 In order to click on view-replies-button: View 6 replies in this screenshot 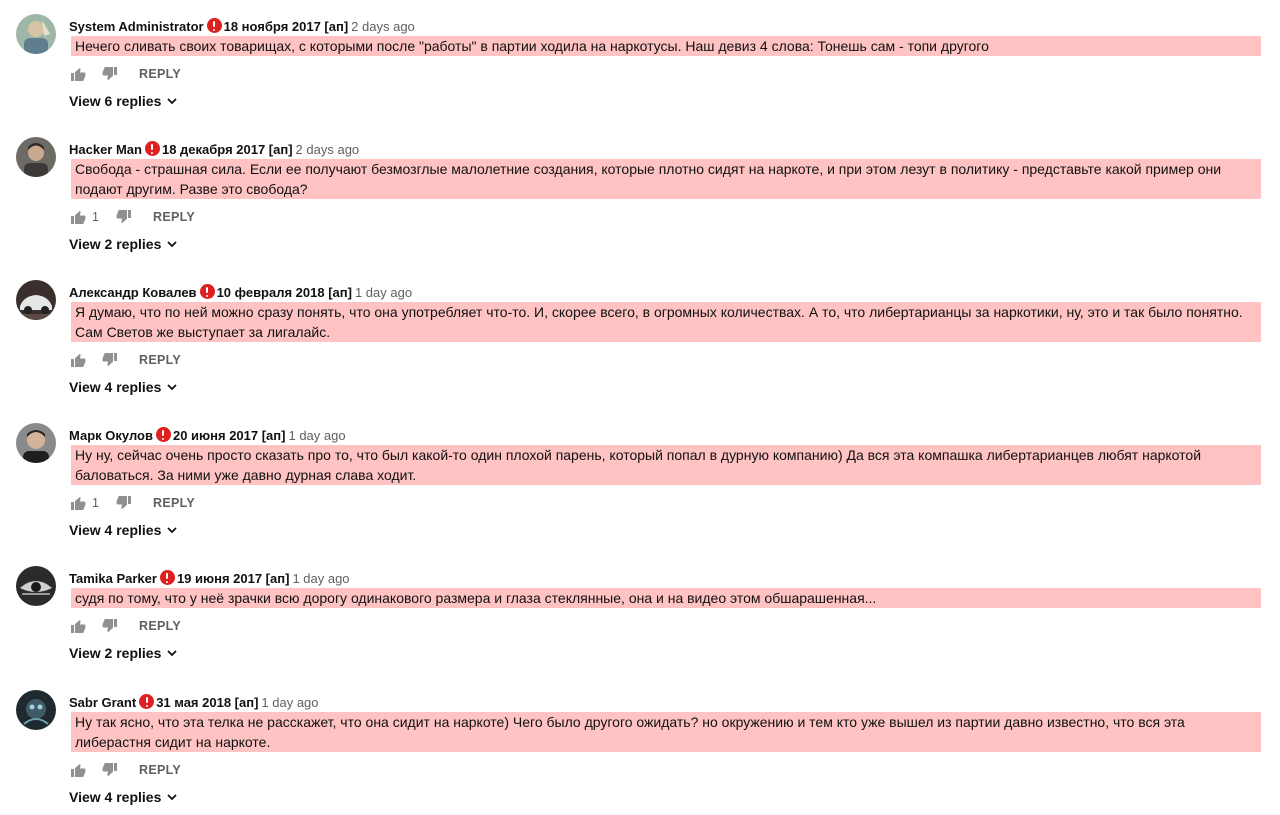, I will do `click(123, 101)`.